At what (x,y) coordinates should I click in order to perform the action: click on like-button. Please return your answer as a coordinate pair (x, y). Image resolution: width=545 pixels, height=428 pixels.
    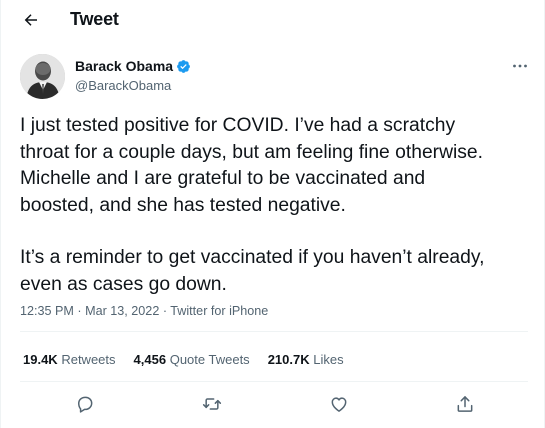
    Looking at the image, I should click on (339, 404).